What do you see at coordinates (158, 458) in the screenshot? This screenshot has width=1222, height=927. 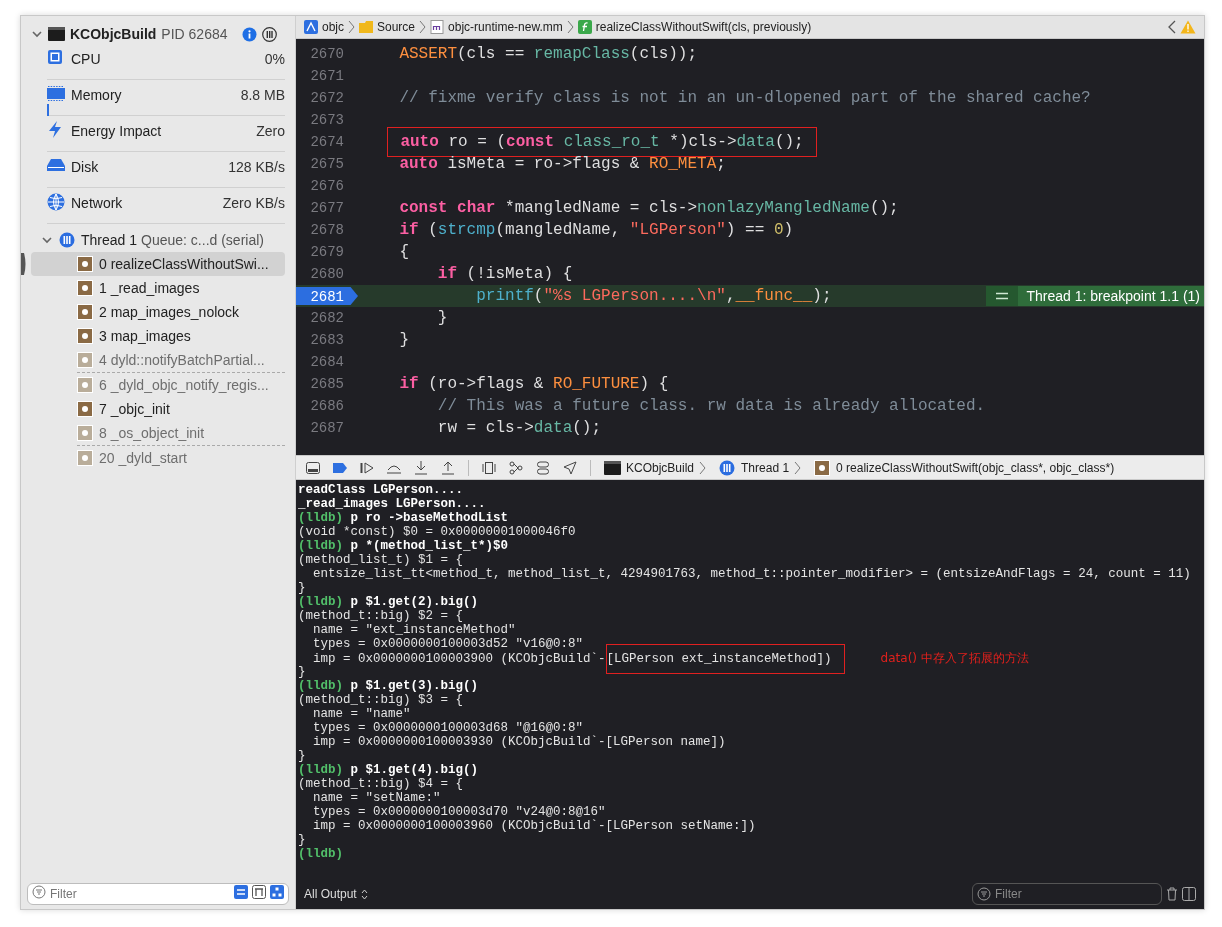 I see `stack-frame-row: 20 _dyld_start` at bounding box center [158, 458].